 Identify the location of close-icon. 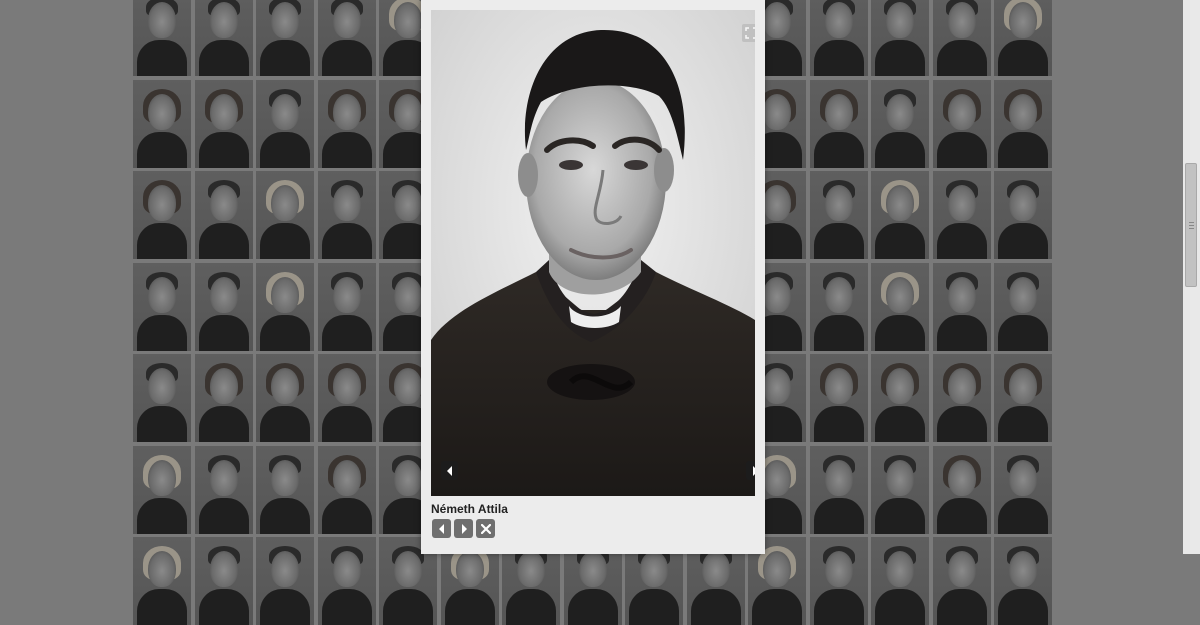
(485, 528).